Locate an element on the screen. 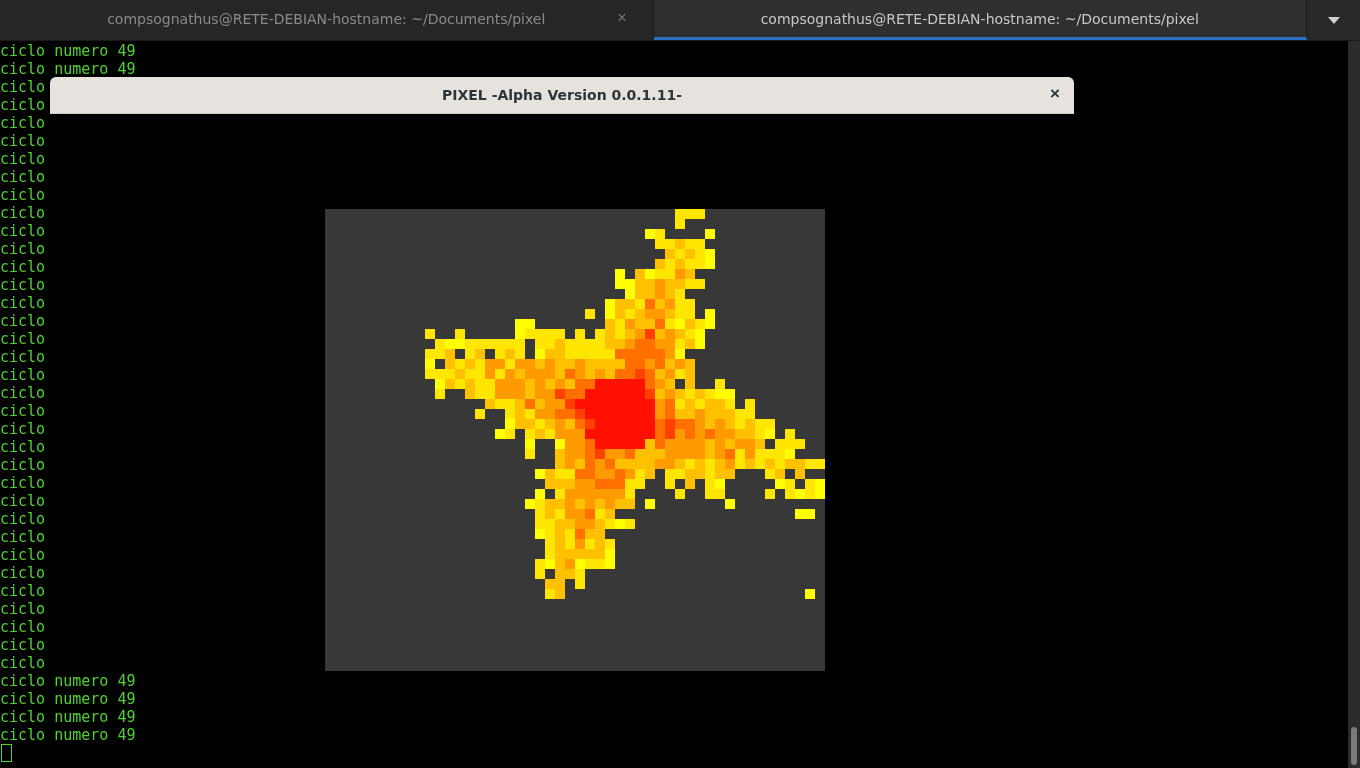 This screenshot has width=1360, height=768. close-button: × is located at coordinates (1055, 94).